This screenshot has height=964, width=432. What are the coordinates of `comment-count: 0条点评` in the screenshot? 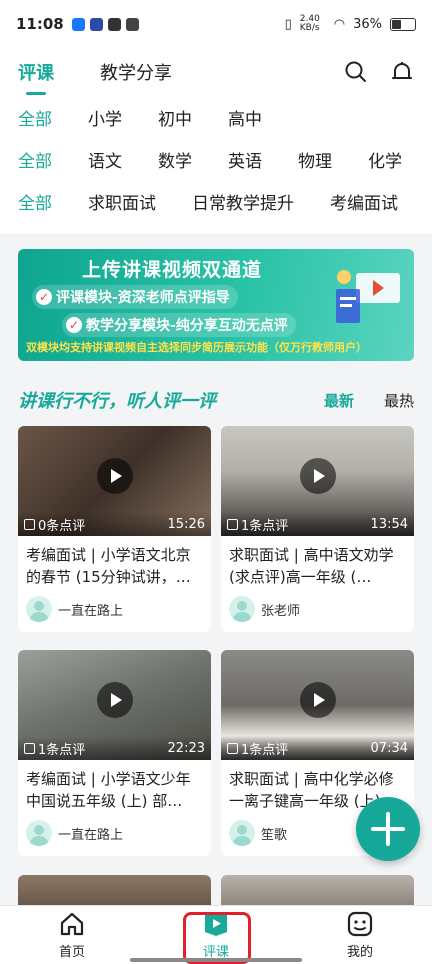 It's located at (62, 526).